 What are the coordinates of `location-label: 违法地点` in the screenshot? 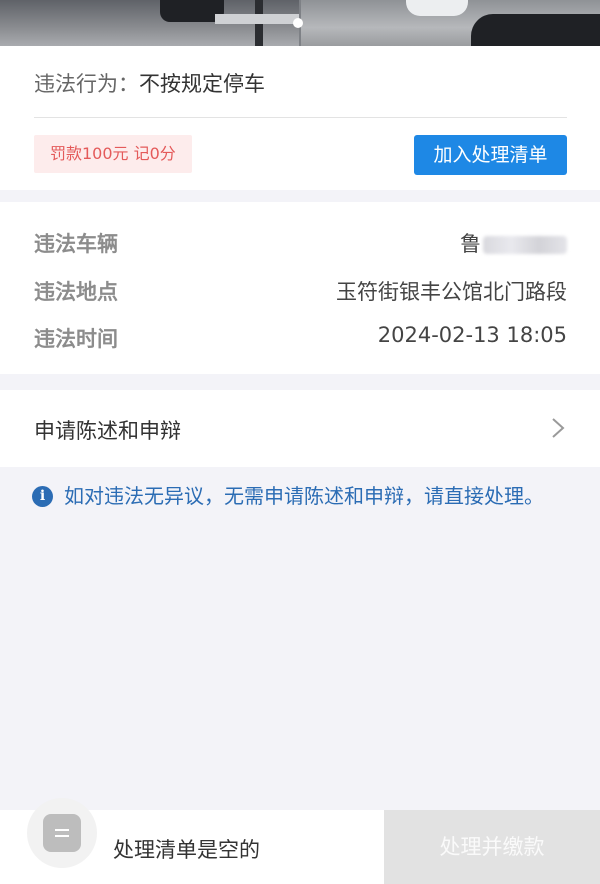 It's located at (76, 292).